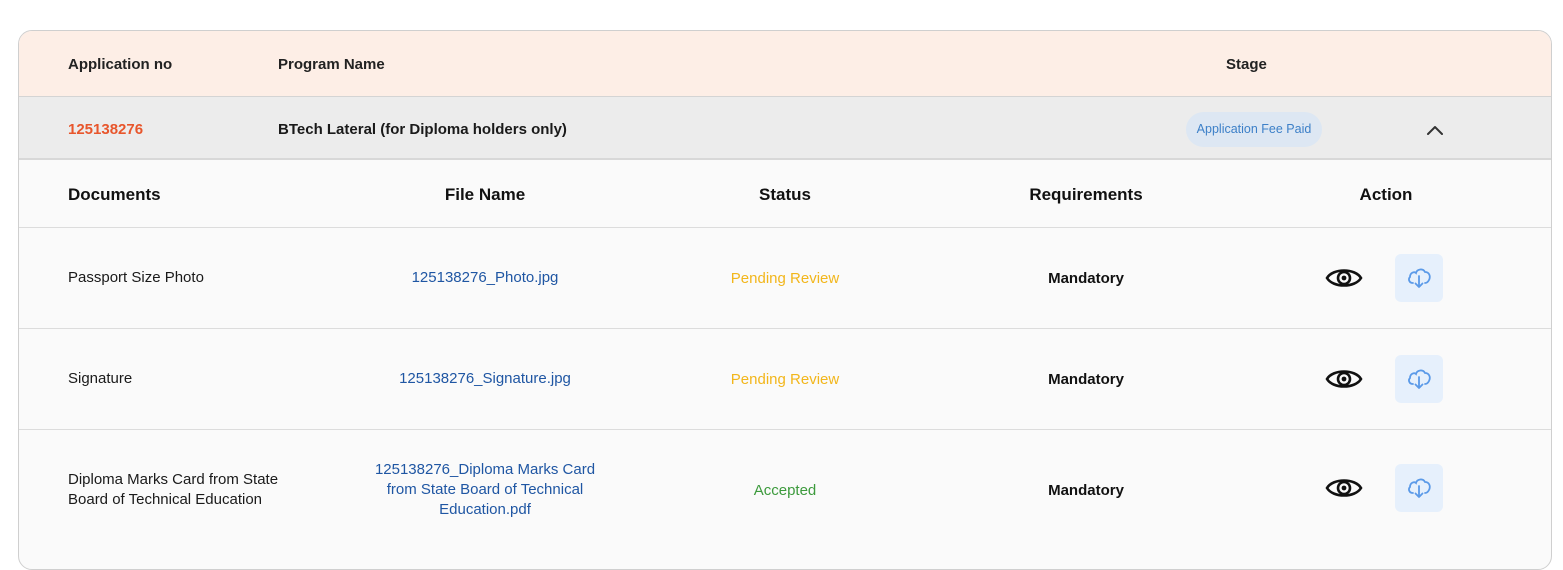 Image resolution: width=1563 pixels, height=570 pixels. What do you see at coordinates (120, 64) in the screenshot?
I see `application-no-header: Application no` at bounding box center [120, 64].